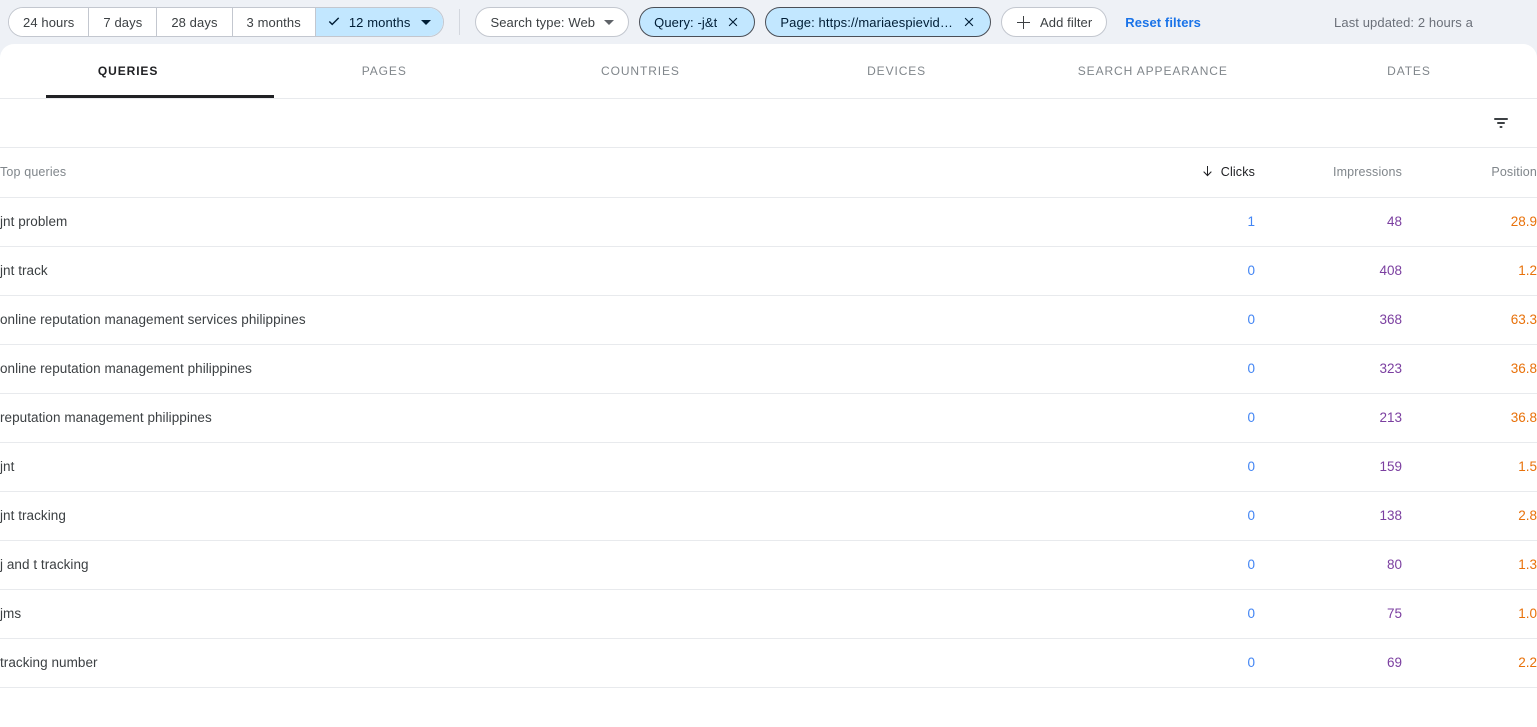 This screenshot has height=727, width=1537. Describe the element at coordinates (565, 369) in the screenshot. I see `cell-query: online reputation management philippines` at that location.